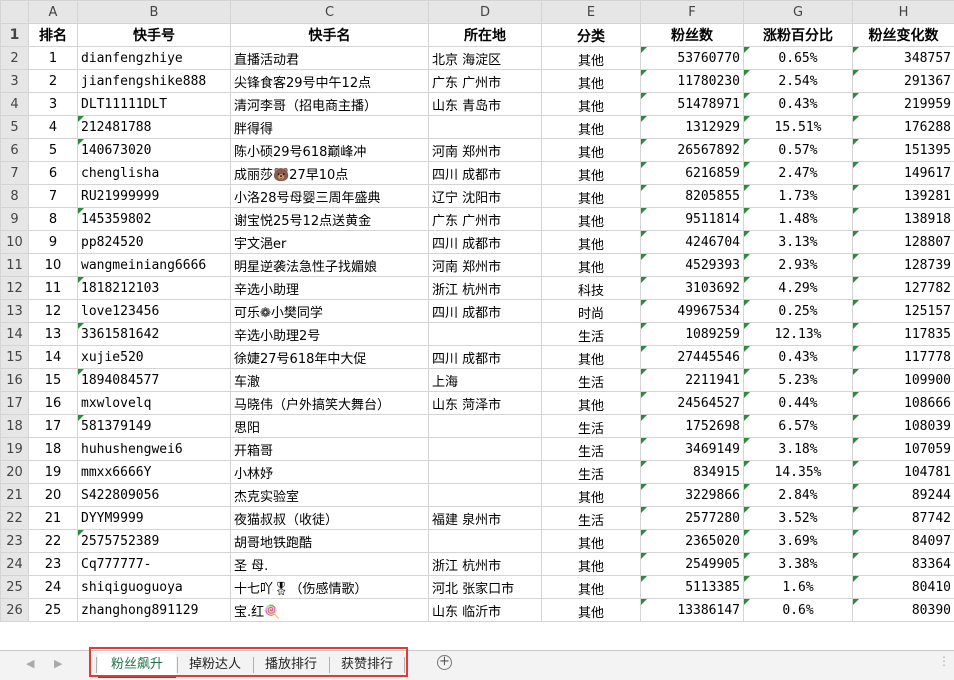 The width and height of the screenshot is (954, 680). I want to click on cell-account-id: 140673020, so click(154, 150).